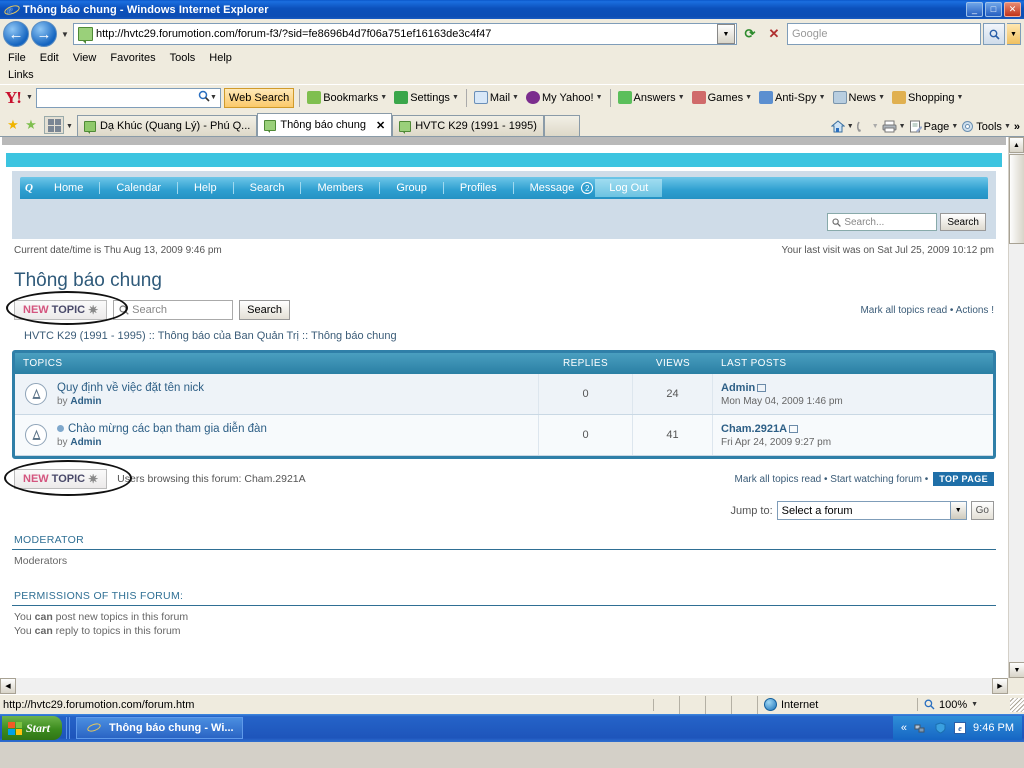  Describe the element at coordinates (927, 97) in the screenshot. I see `yahoo-item-shopping: Shopping ▼` at that location.